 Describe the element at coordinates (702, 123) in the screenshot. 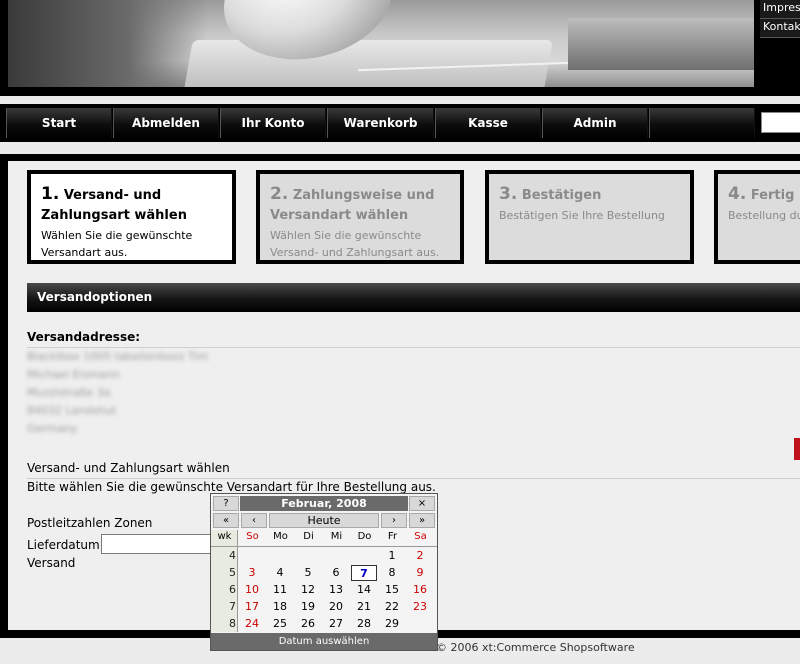

I see `nav-empty-slot` at that location.